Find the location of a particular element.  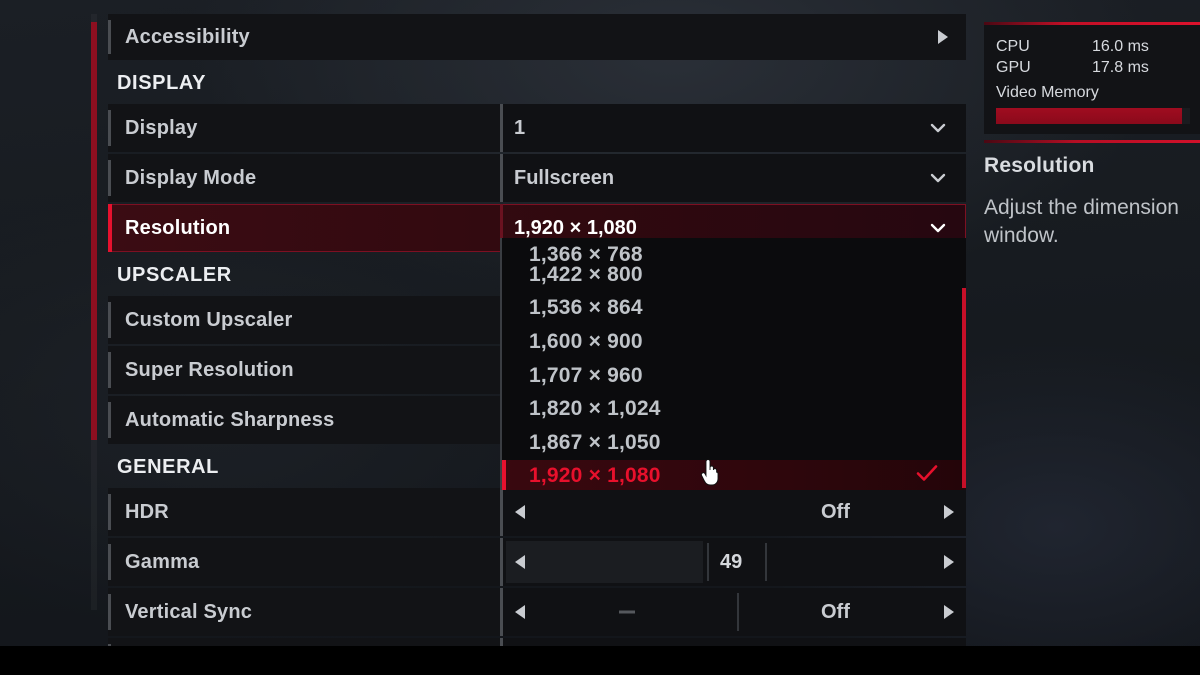

perf-video-memory-bar is located at coordinates (1093, 116).